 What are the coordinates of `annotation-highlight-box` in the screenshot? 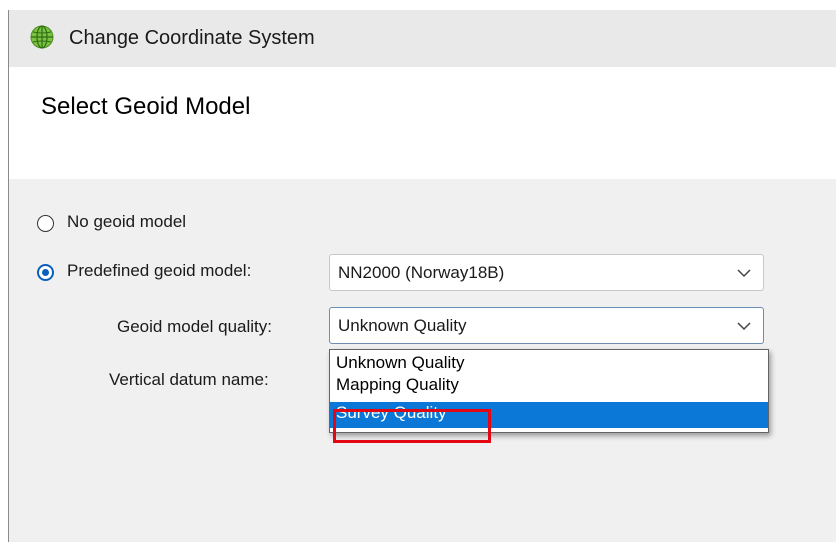 It's located at (412, 426).